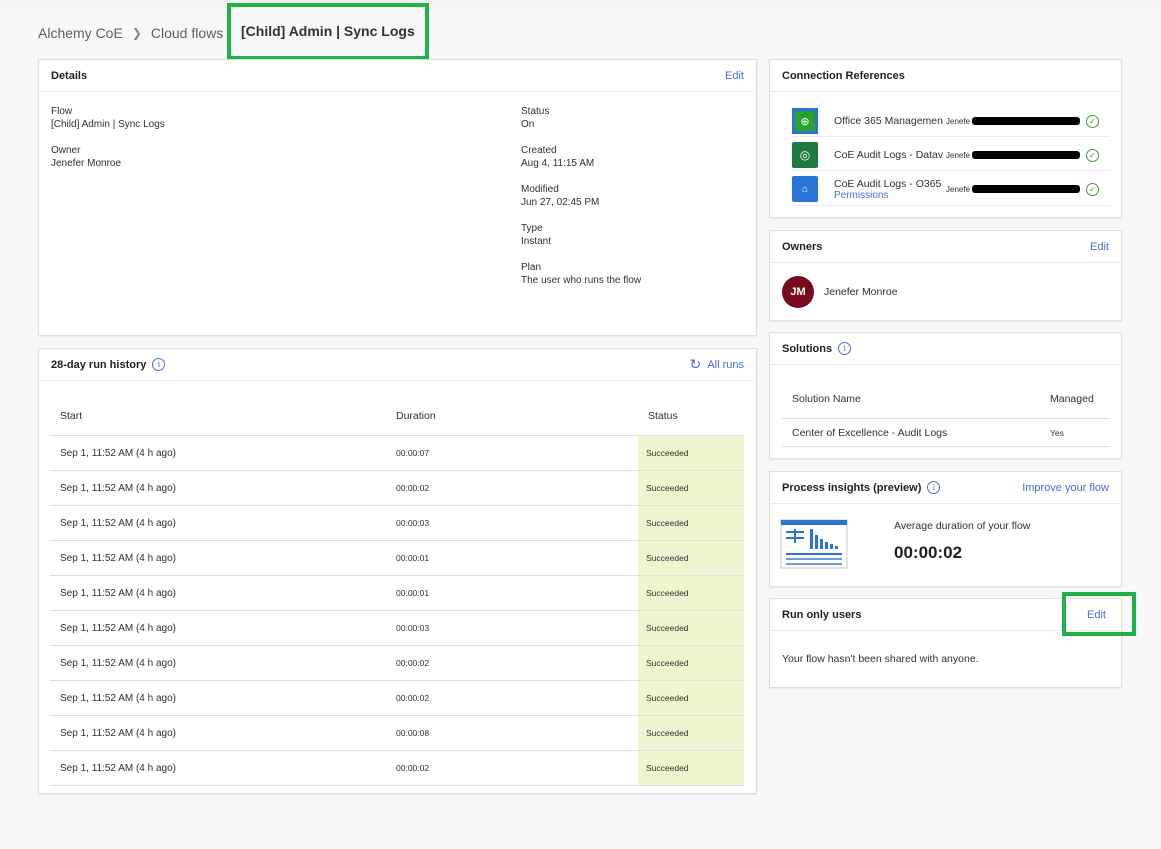 The width and height of the screenshot is (1161, 849). Describe the element at coordinates (66, 150) in the screenshot. I see `owner-label: Owner` at that location.